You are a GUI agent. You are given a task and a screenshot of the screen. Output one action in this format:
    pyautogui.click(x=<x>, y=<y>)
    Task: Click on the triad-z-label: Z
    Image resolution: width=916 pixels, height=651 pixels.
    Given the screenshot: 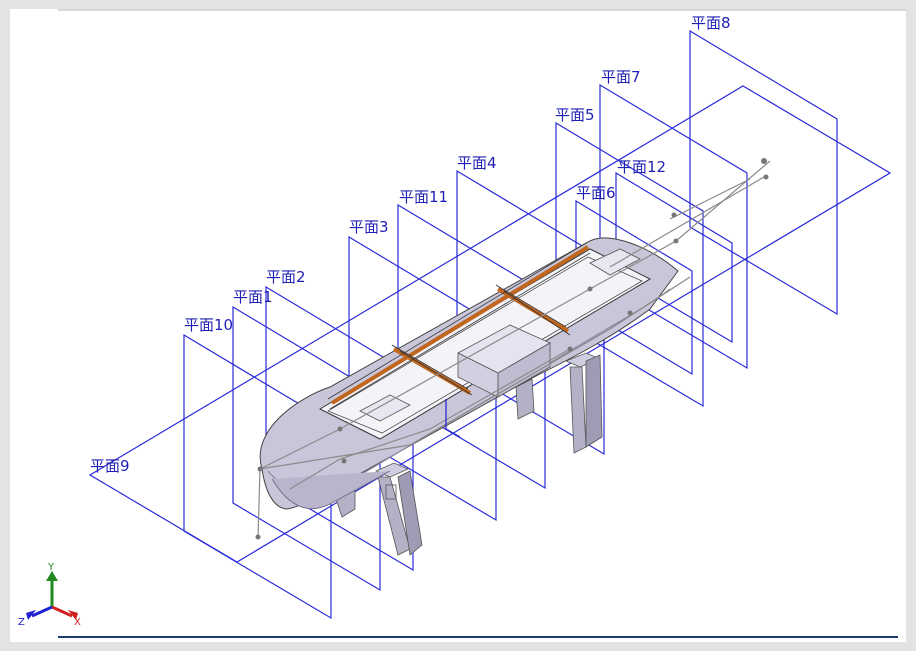 What is the action you would take?
    pyautogui.click(x=21, y=622)
    